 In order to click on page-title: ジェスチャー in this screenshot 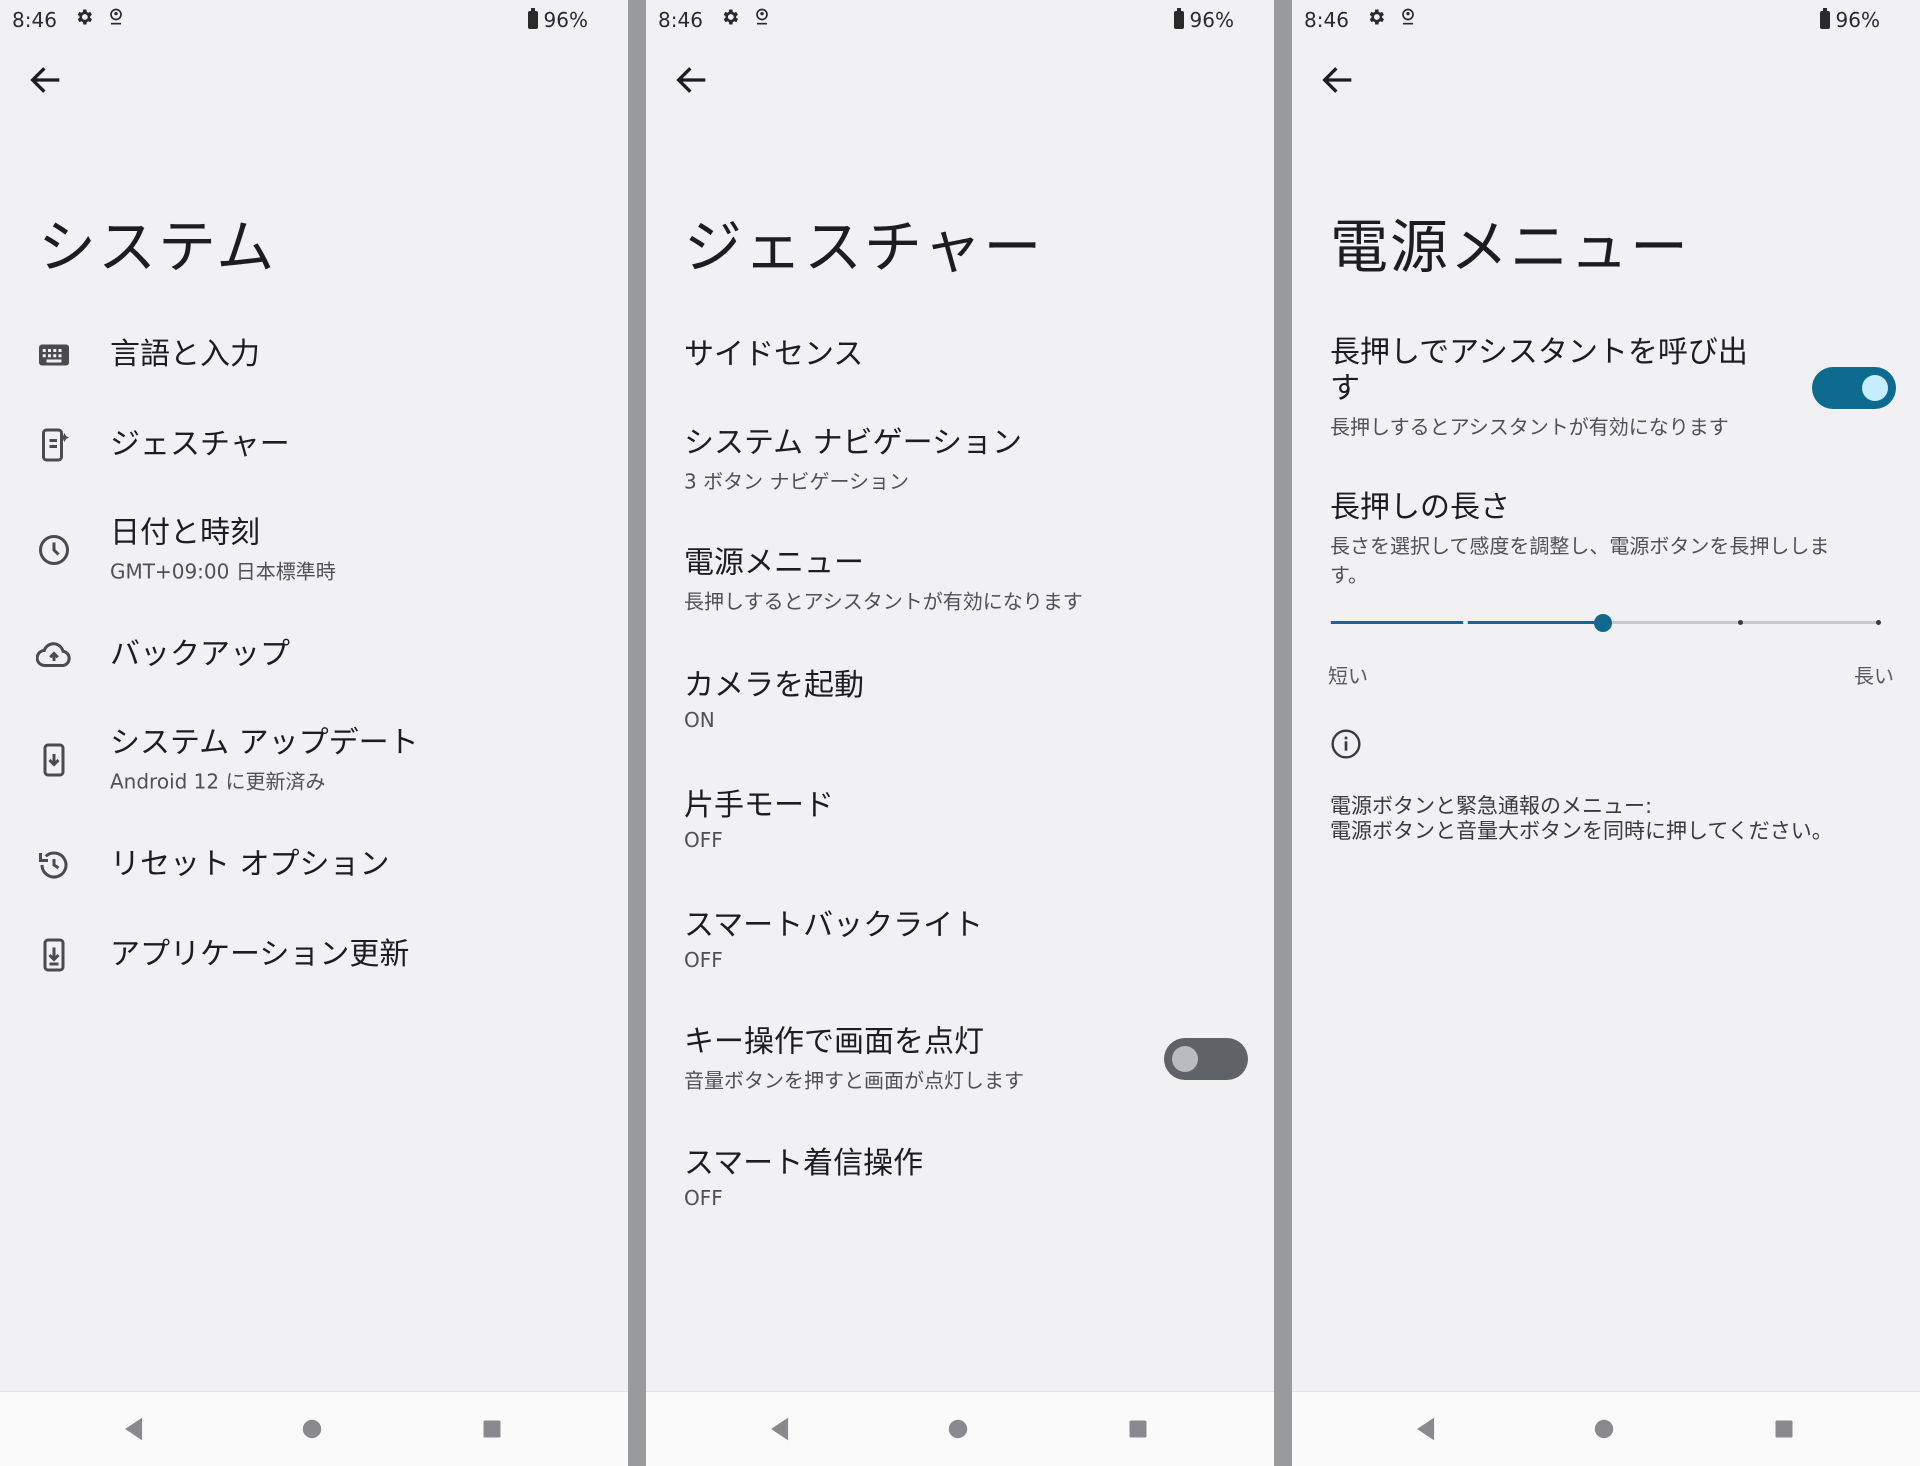, I will do `click(864, 247)`.